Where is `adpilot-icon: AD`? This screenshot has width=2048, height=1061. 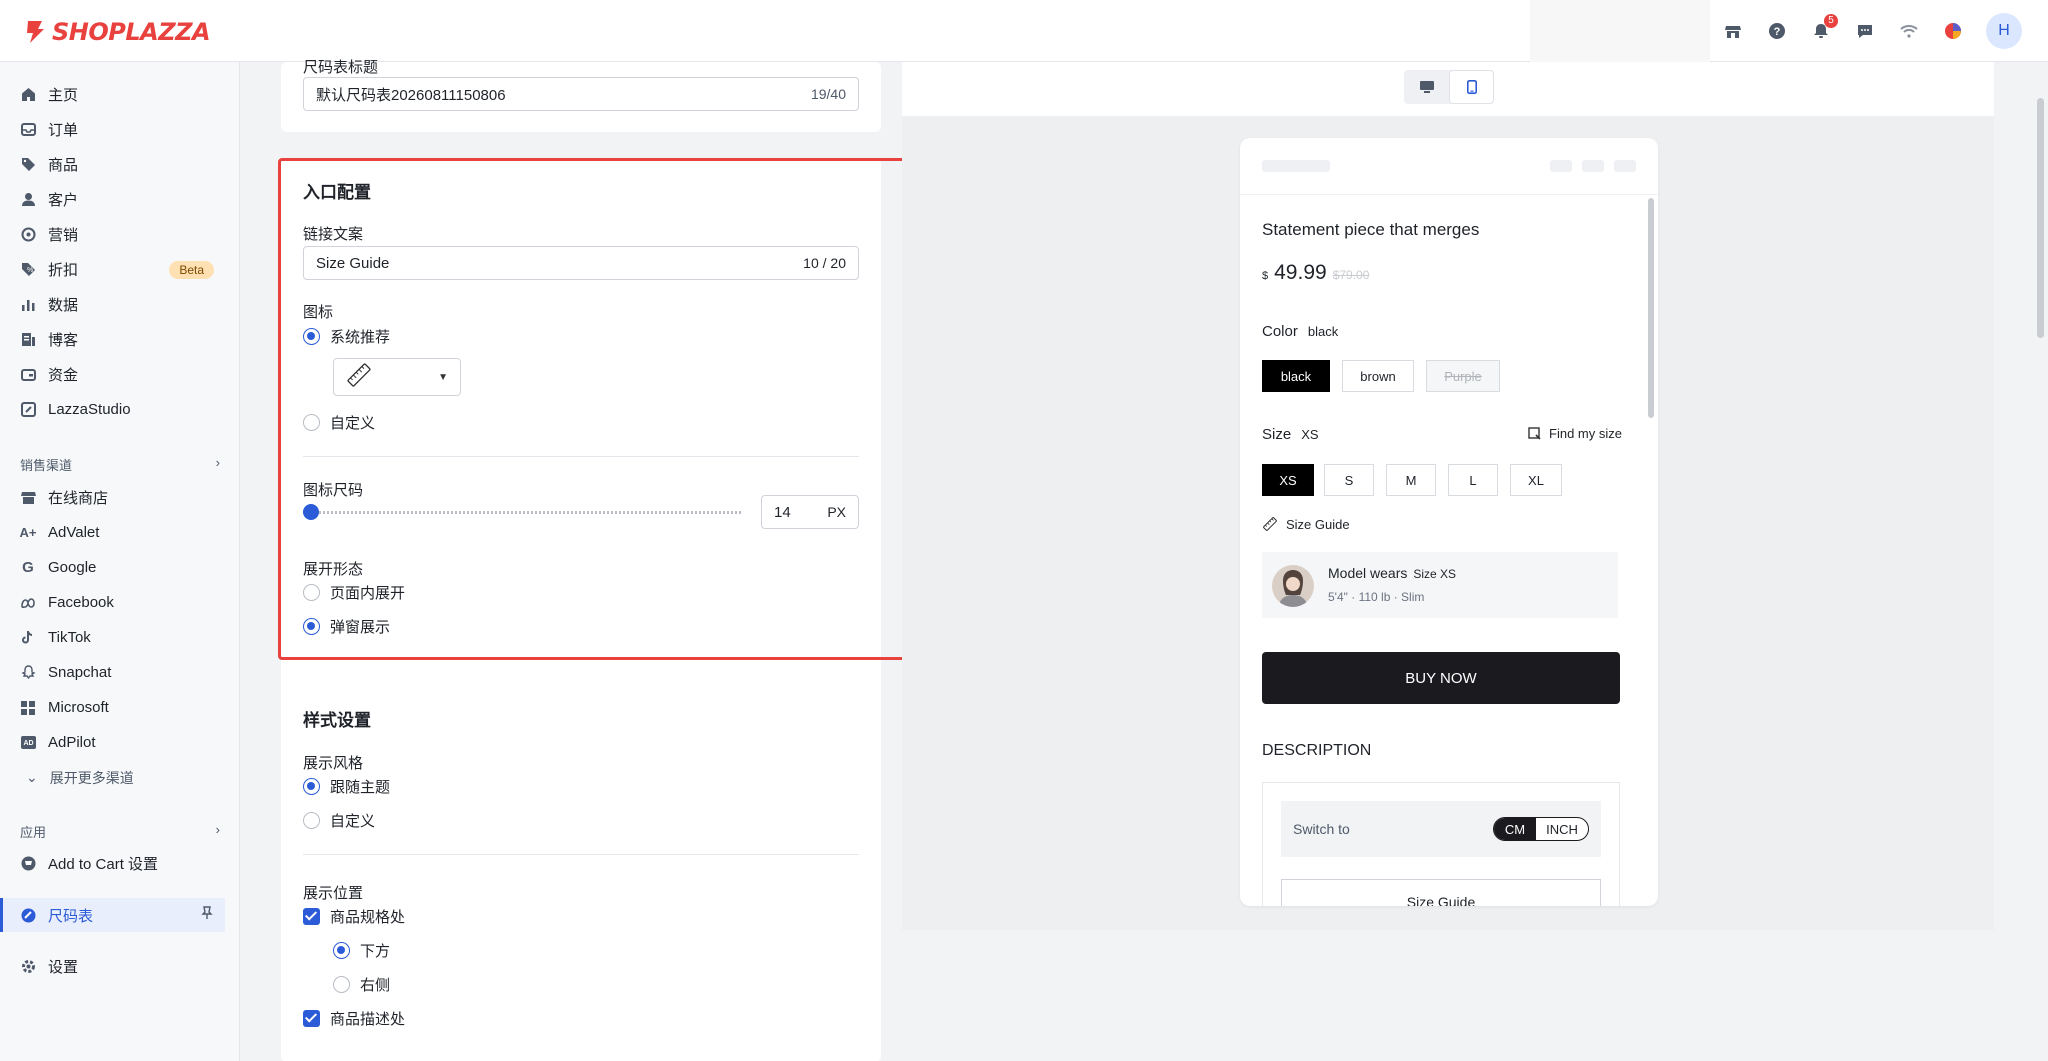 adpilot-icon: AD is located at coordinates (28, 743).